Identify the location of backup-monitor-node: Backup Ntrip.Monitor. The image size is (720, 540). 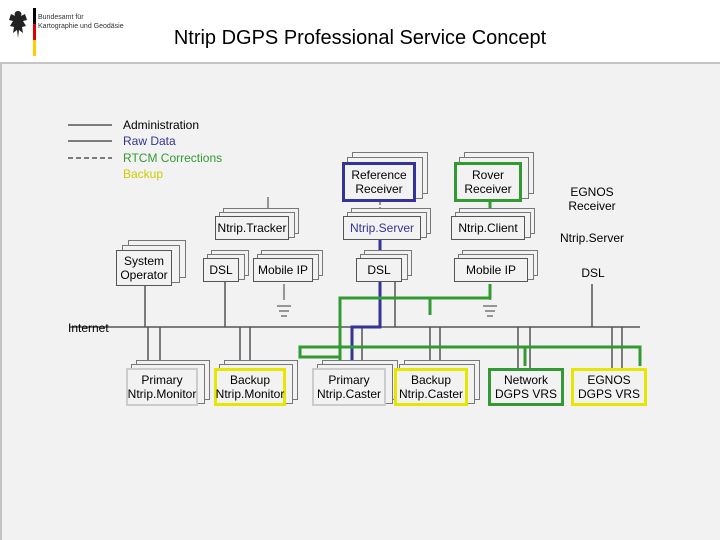
(256, 384).